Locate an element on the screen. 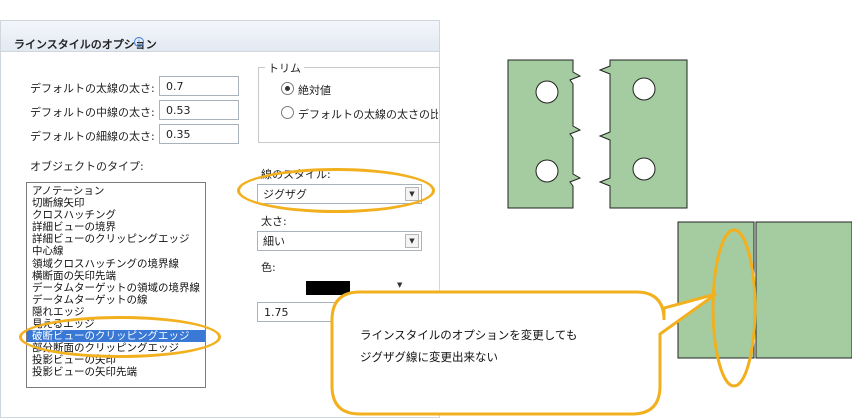  absolute-radio is located at coordinates (287, 88).